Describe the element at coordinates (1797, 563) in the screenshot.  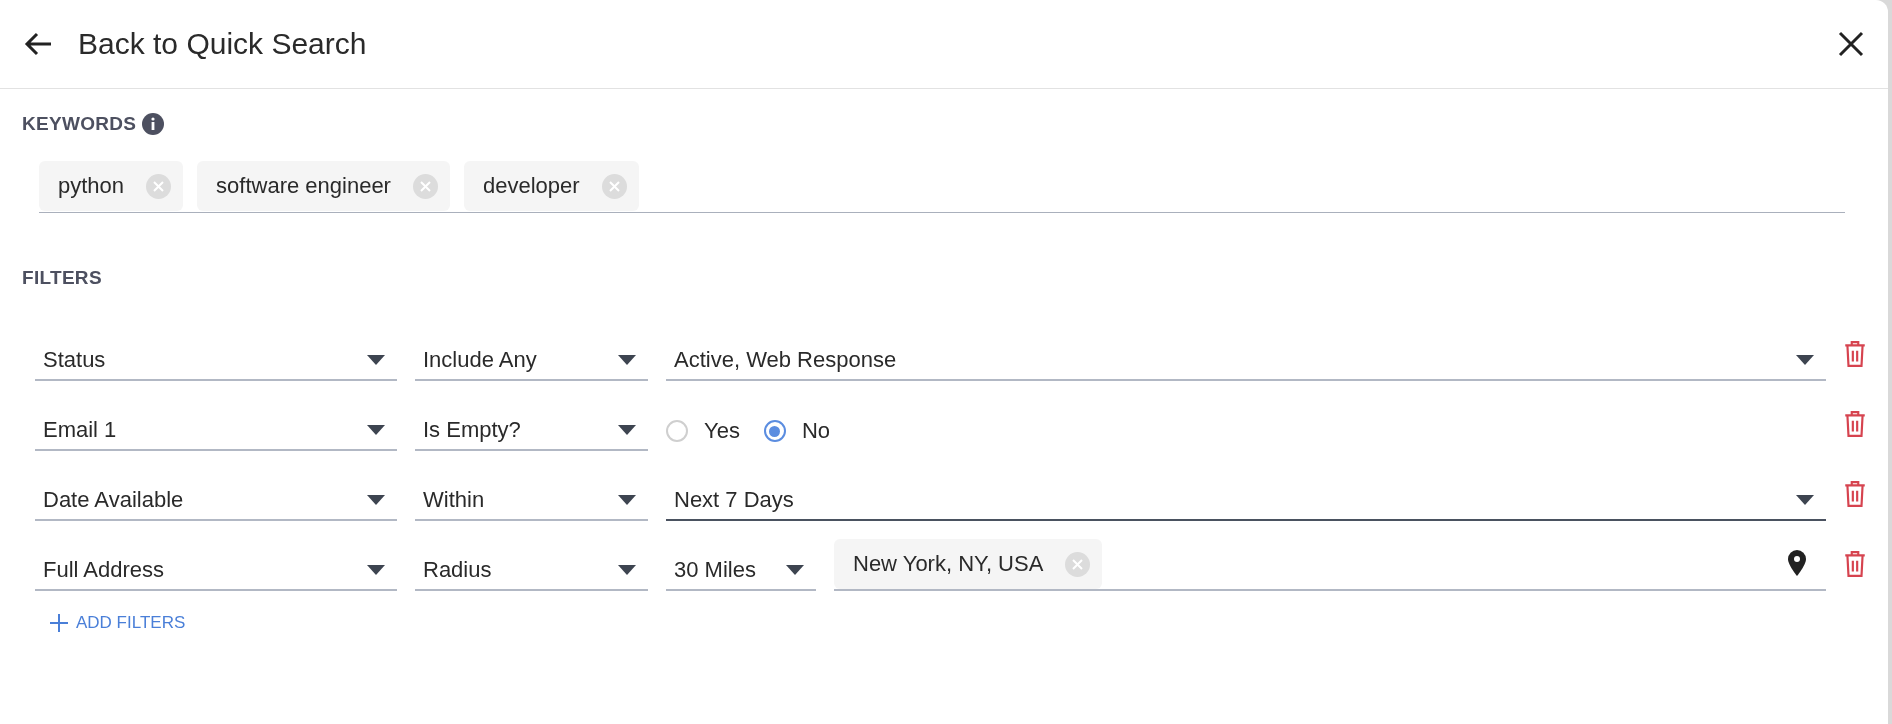
I see `location-pin-icon` at that location.